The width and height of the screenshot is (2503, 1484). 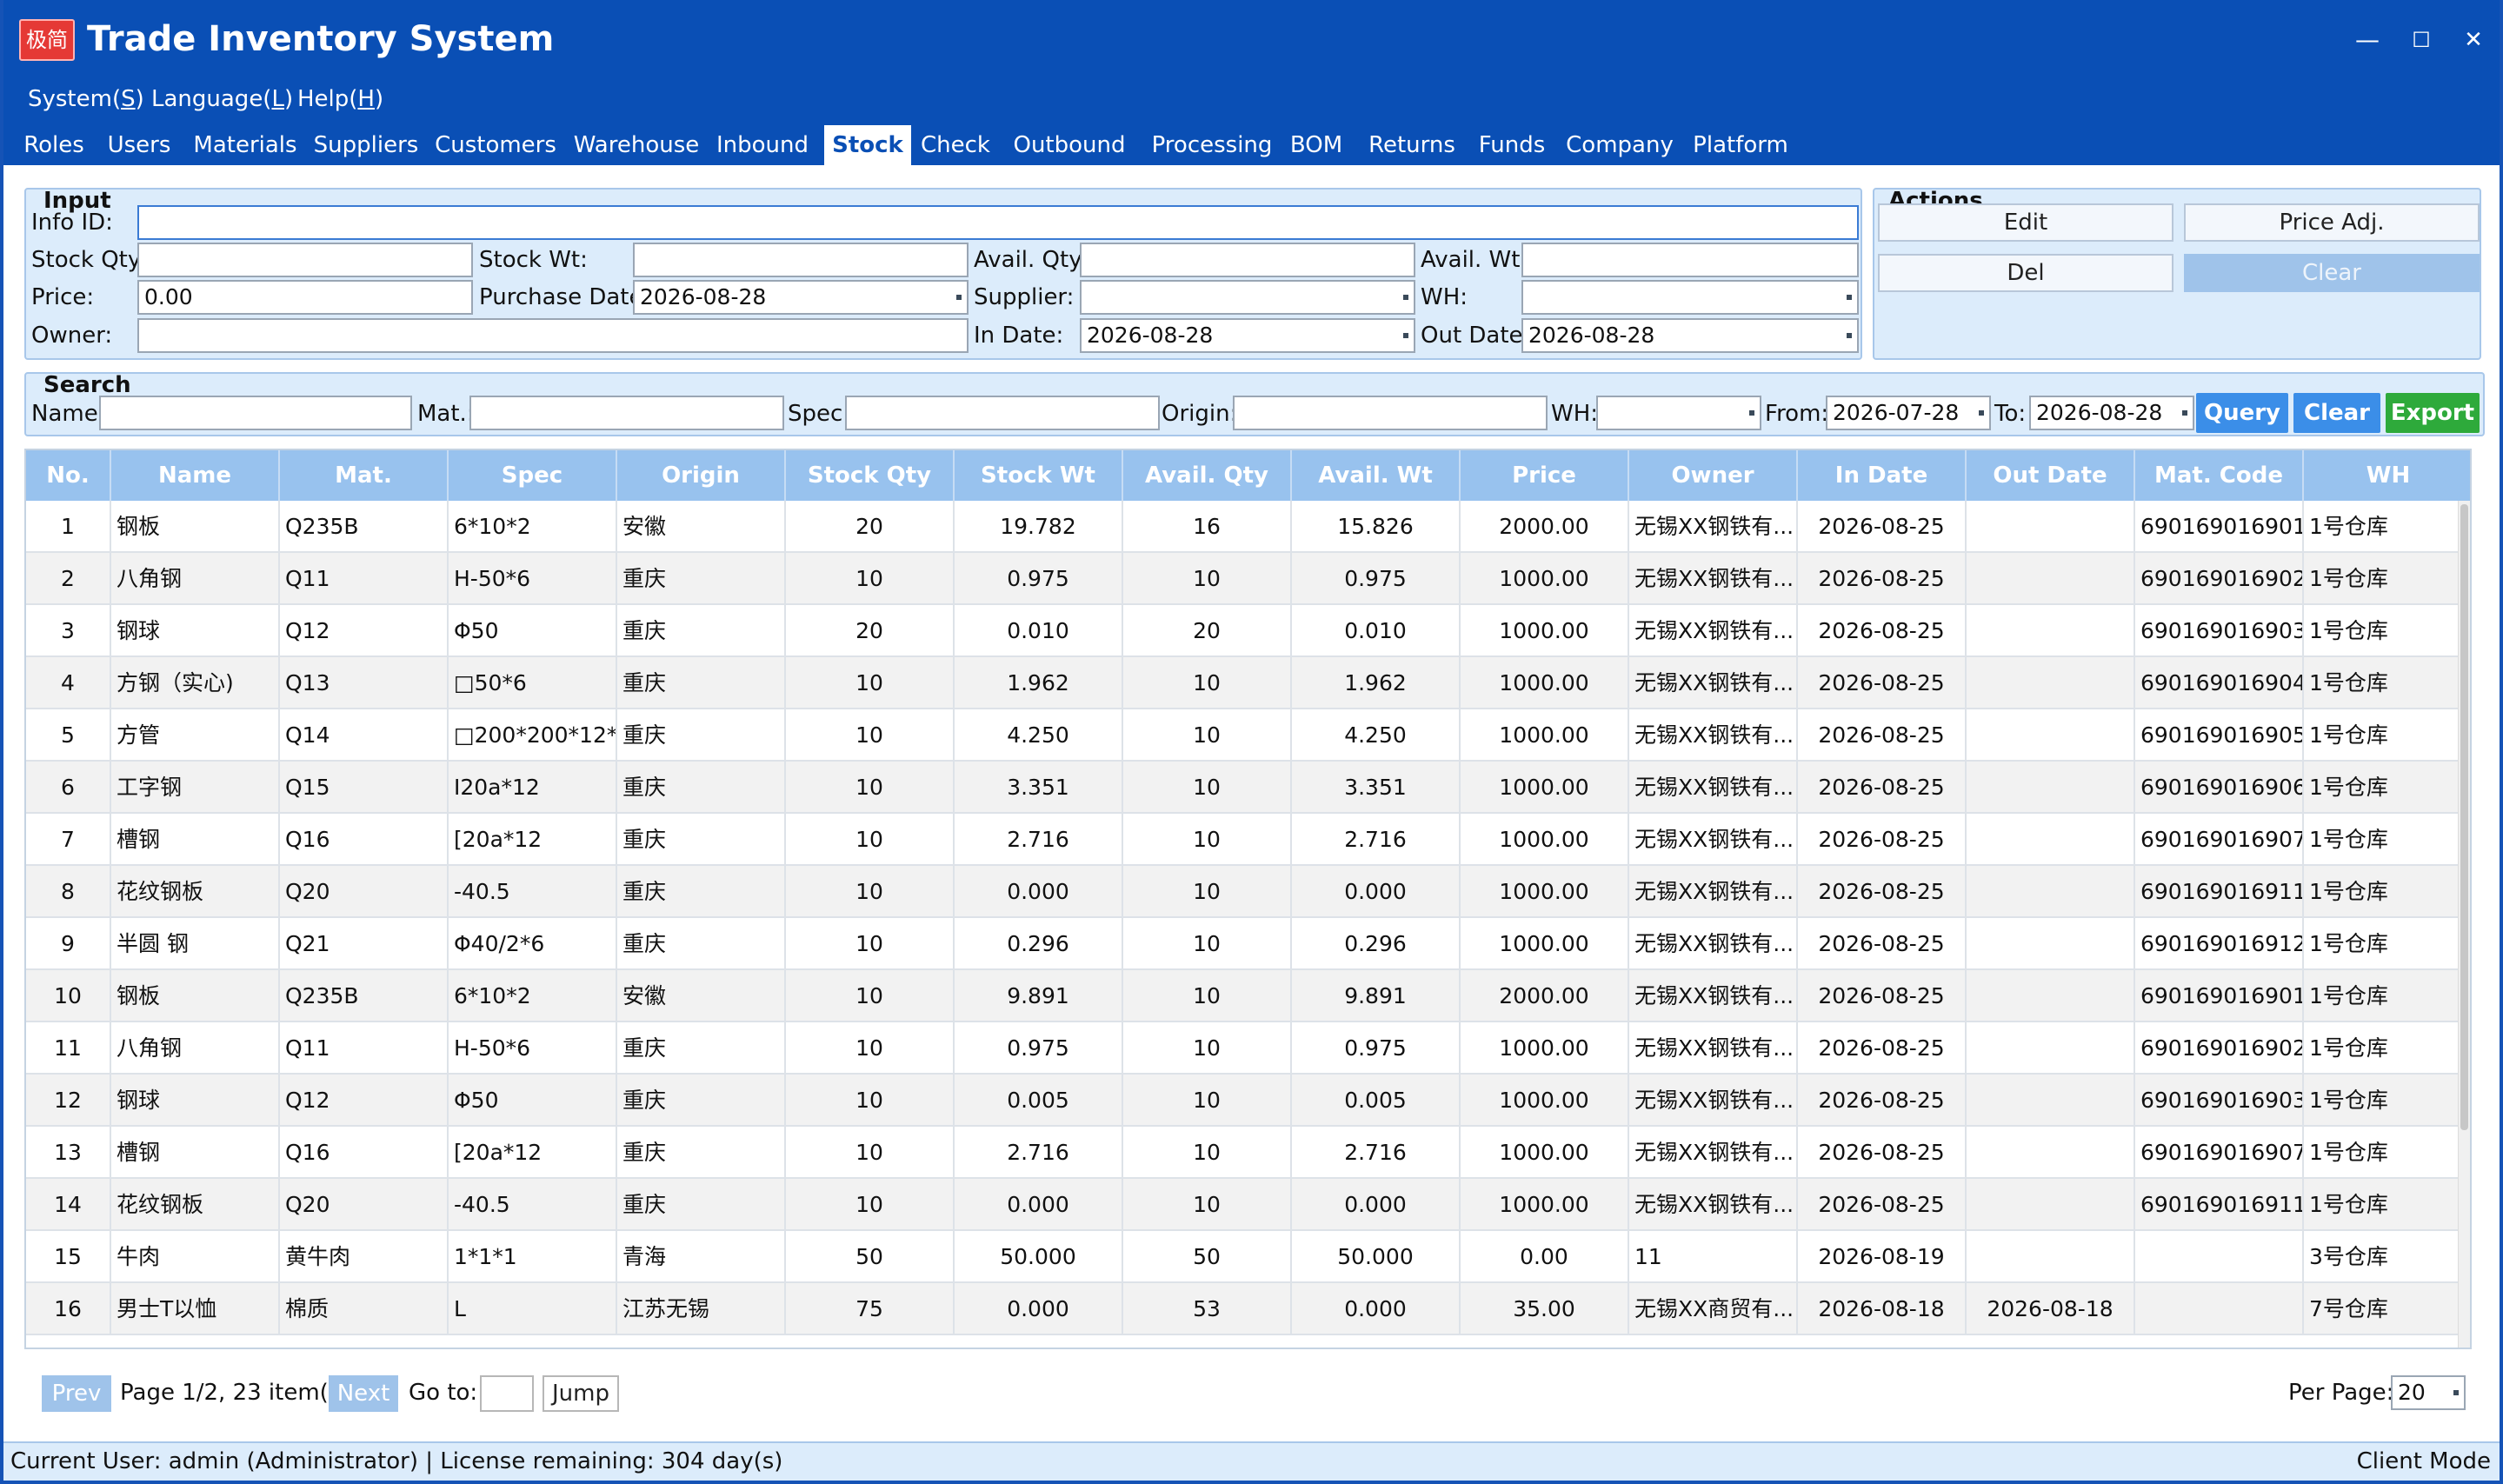 What do you see at coordinates (2025, 273) in the screenshot?
I see `delete-button: Del` at bounding box center [2025, 273].